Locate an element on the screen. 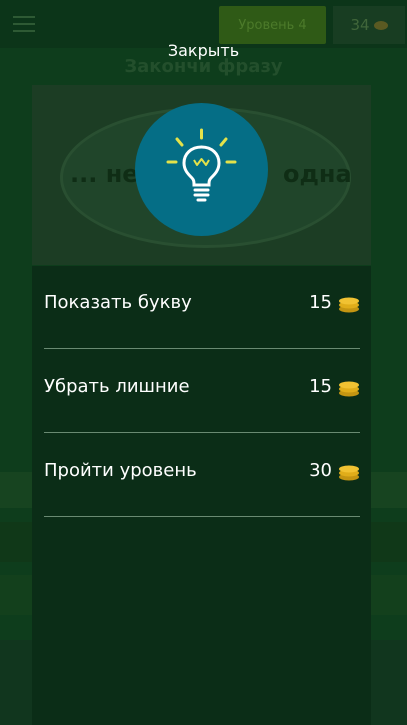 The image size is (407, 725). menu-icon is located at coordinates (24, 24).